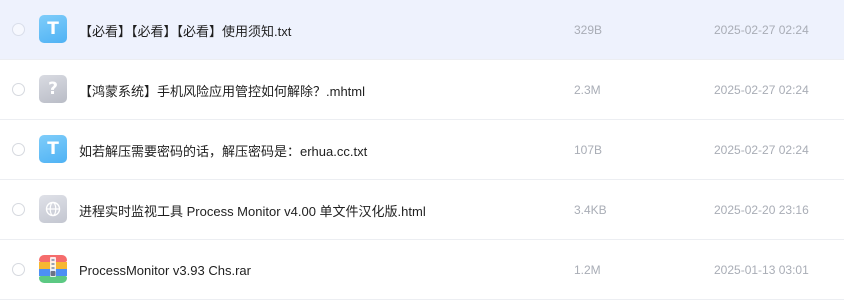  Describe the element at coordinates (587, 270) in the screenshot. I see `file-size: 1.2M` at that location.